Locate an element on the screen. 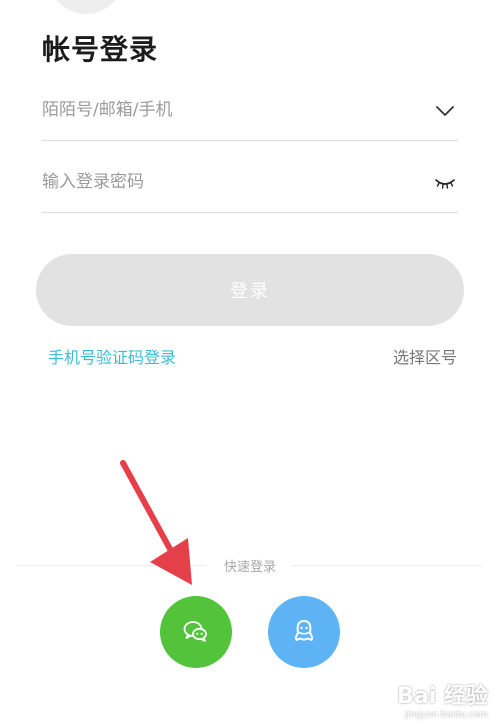 This screenshot has width=500, height=724. eye-closed-icon is located at coordinates (445, 183).